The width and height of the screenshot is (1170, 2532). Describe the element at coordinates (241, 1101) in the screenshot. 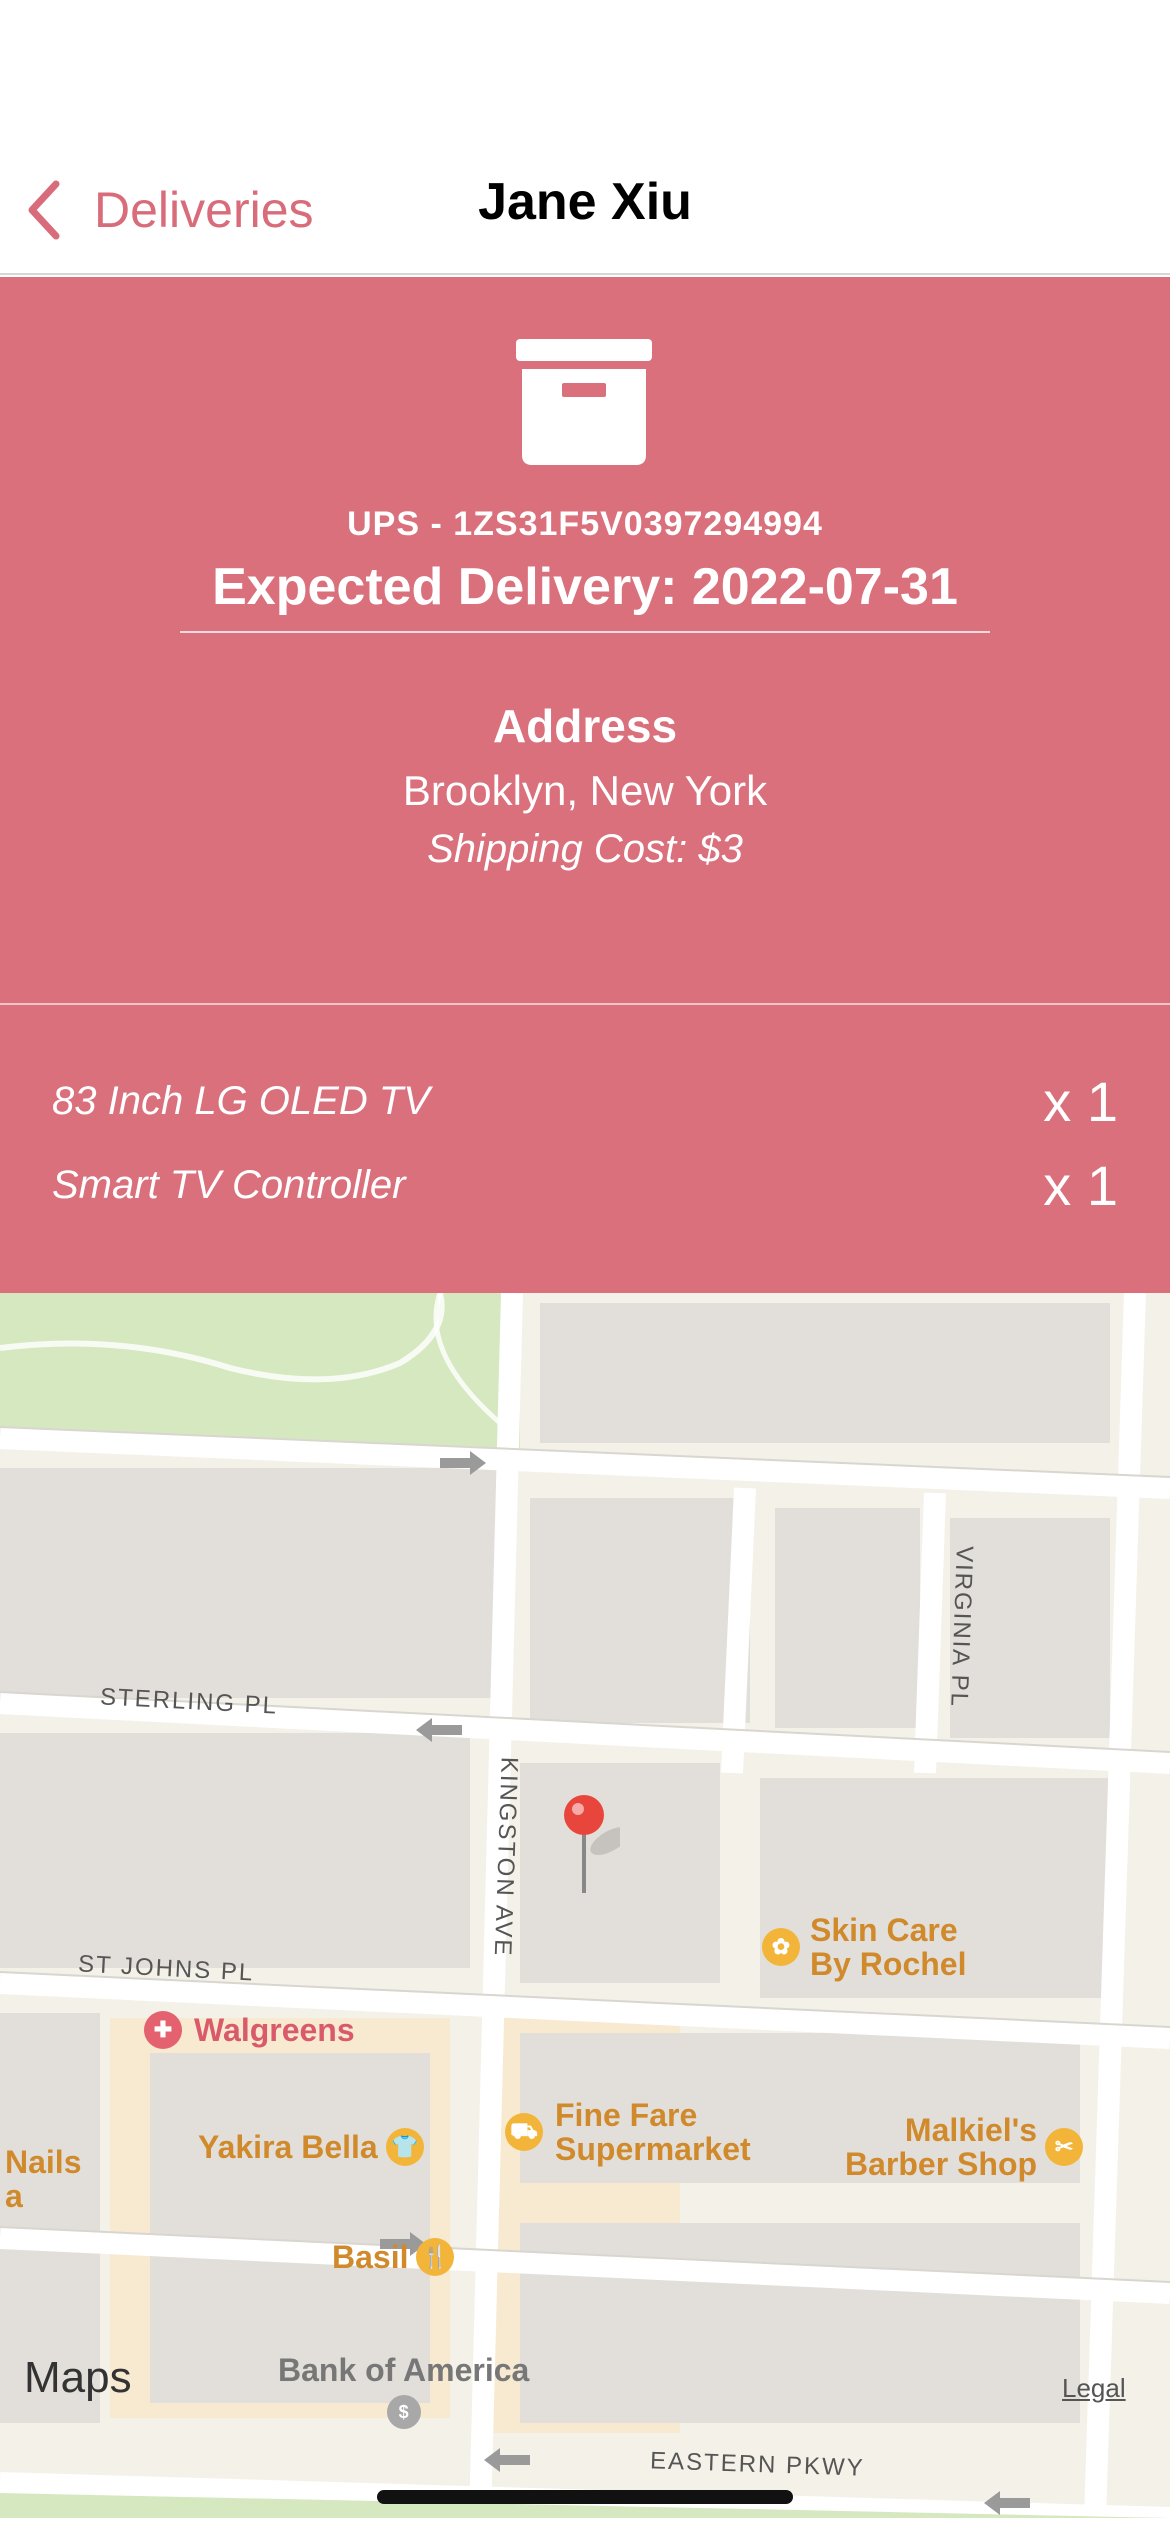

I see `item-name: 83 Inch LG OLED TV` at that location.